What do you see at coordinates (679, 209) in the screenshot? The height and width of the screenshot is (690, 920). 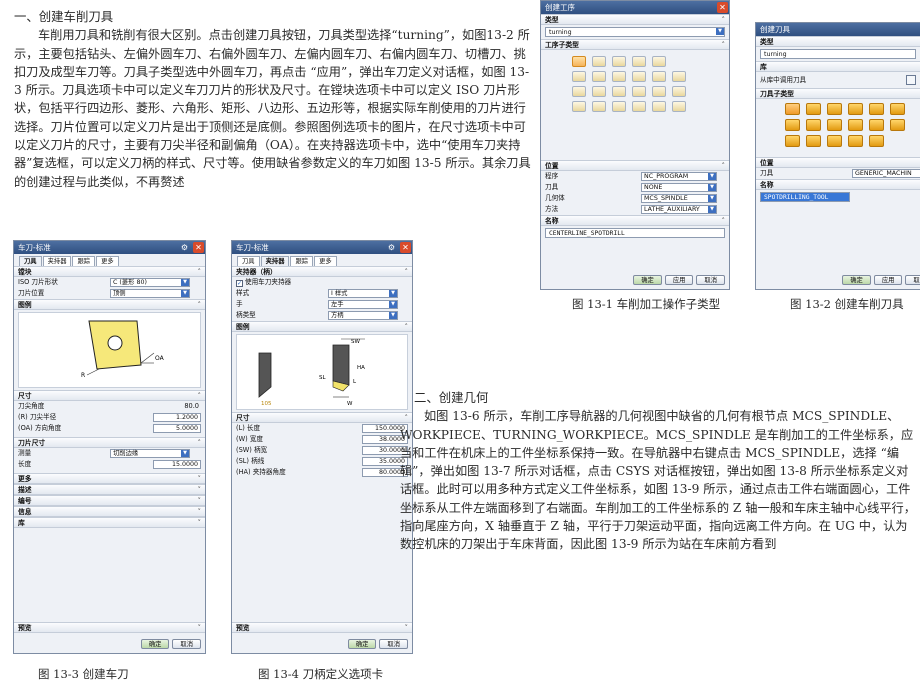 I see `method-select: LATHE_AUXILIARY ▼` at bounding box center [679, 209].